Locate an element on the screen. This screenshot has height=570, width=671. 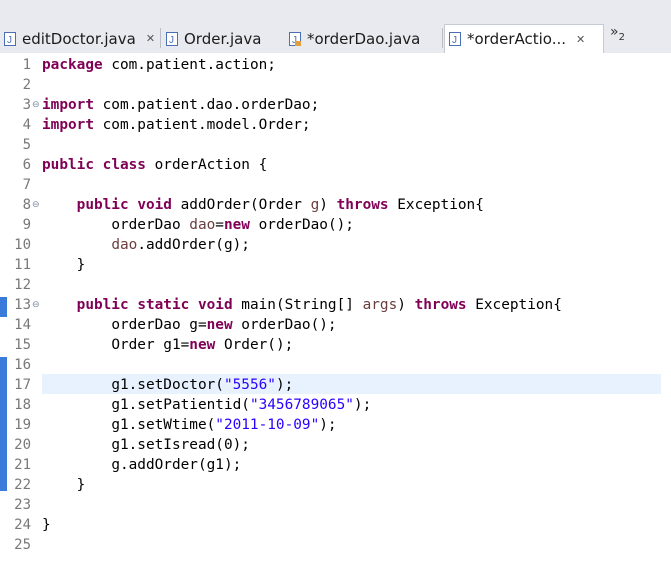
keyword: static is located at coordinates (163, 305).